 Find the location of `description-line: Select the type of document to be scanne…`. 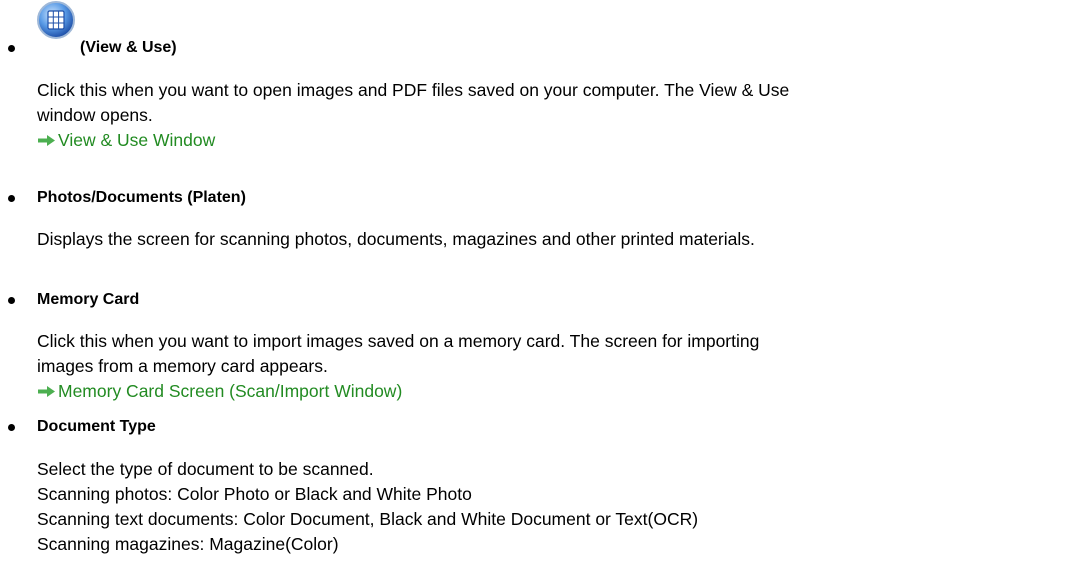

description-line: Select the type of document to be scanne… is located at coordinates (205, 469).